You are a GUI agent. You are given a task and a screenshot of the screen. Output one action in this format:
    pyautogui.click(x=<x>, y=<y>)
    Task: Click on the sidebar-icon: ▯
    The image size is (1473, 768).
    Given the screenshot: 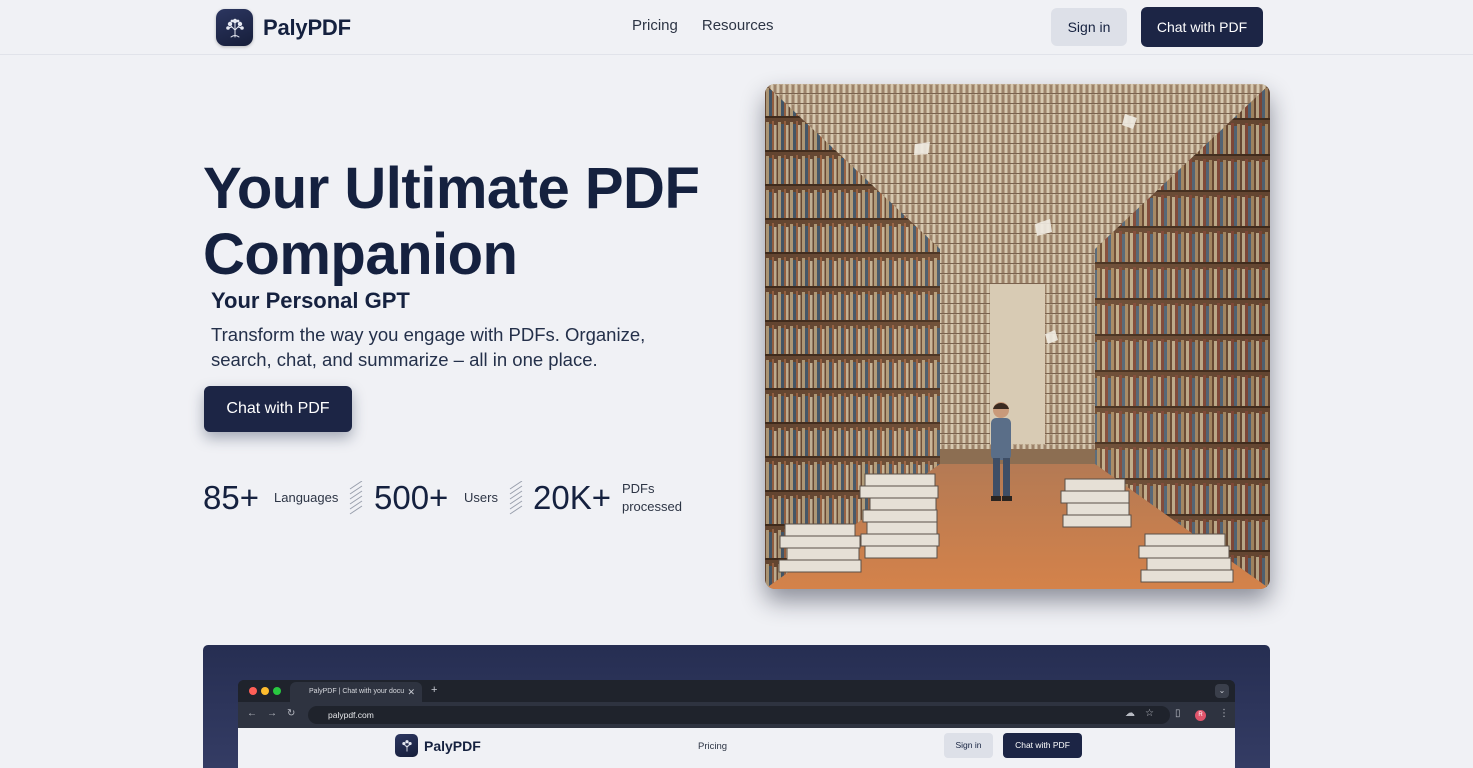 What is the action you would take?
    pyautogui.click(x=1178, y=713)
    